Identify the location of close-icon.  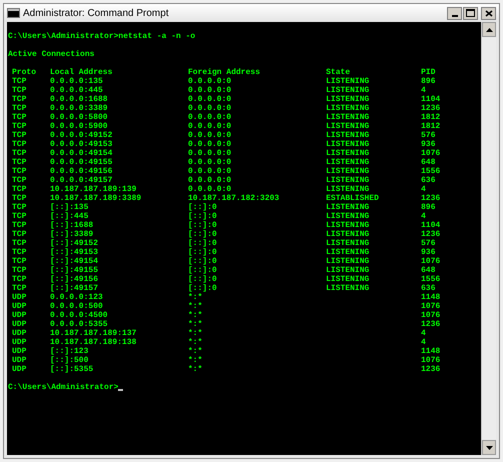
(488, 13).